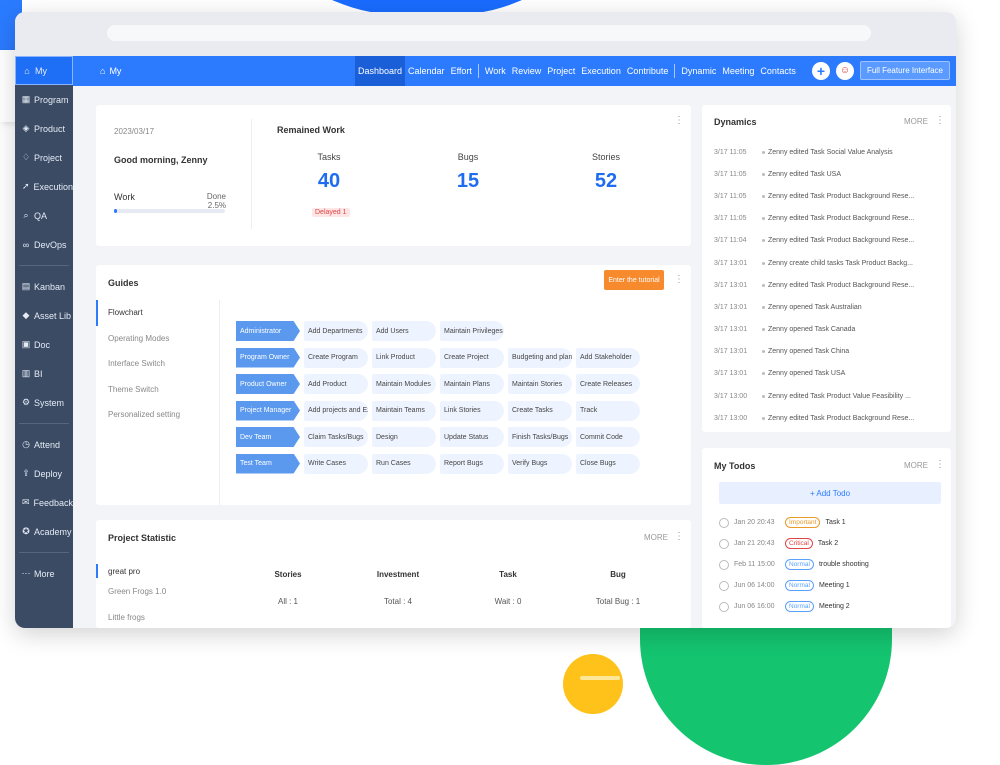 This screenshot has height=765, width=1000. What do you see at coordinates (540, 463) in the screenshot?
I see `step-chip: Verify Bugs` at bounding box center [540, 463].